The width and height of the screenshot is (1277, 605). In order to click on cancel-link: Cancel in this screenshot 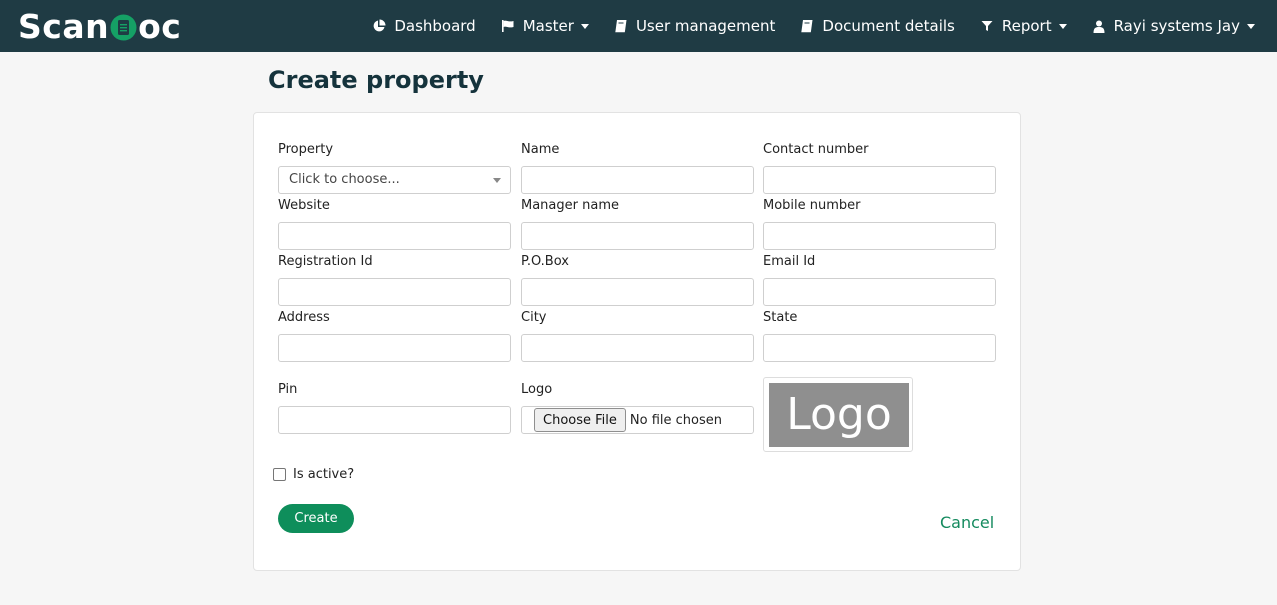, I will do `click(967, 522)`.